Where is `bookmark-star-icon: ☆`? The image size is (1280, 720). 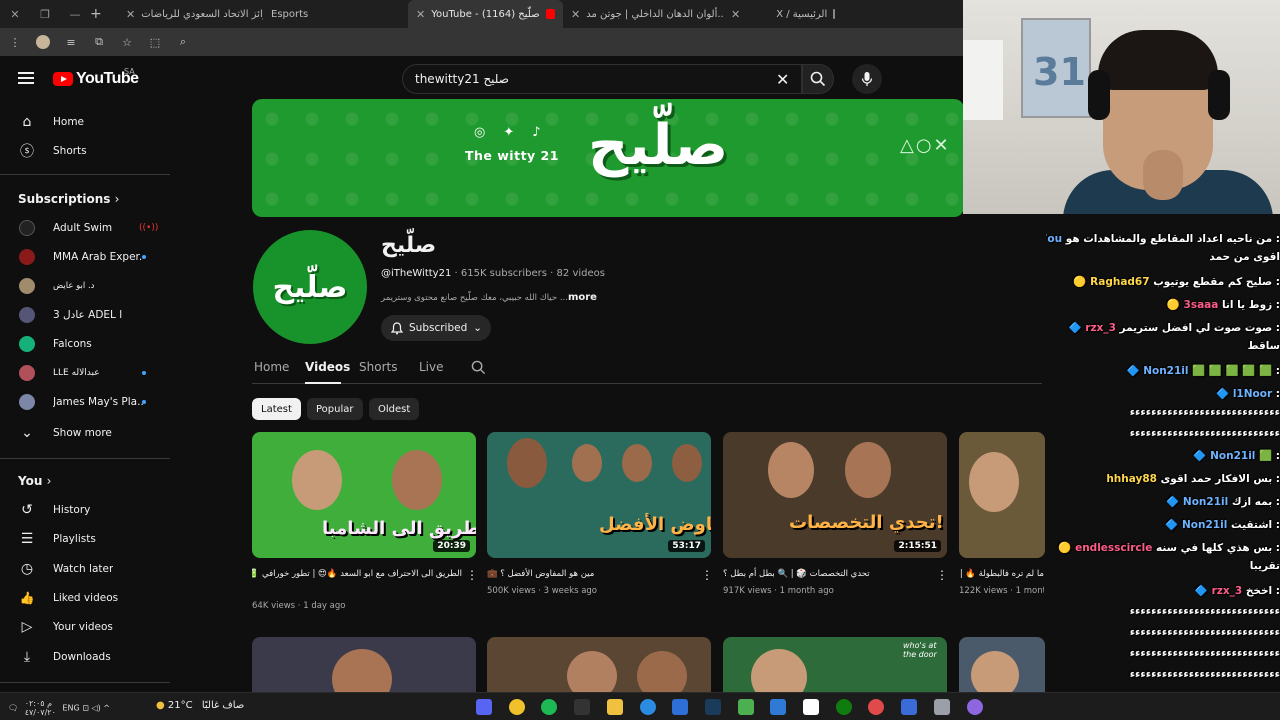
bookmark-star-icon: ☆ is located at coordinates (127, 42).